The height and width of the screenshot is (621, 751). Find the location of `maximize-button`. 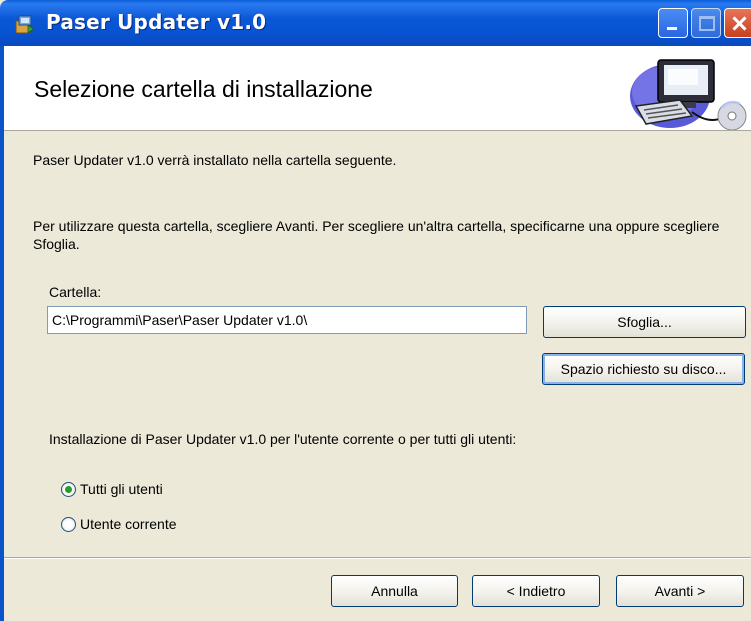

maximize-button is located at coordinates (706, 23).